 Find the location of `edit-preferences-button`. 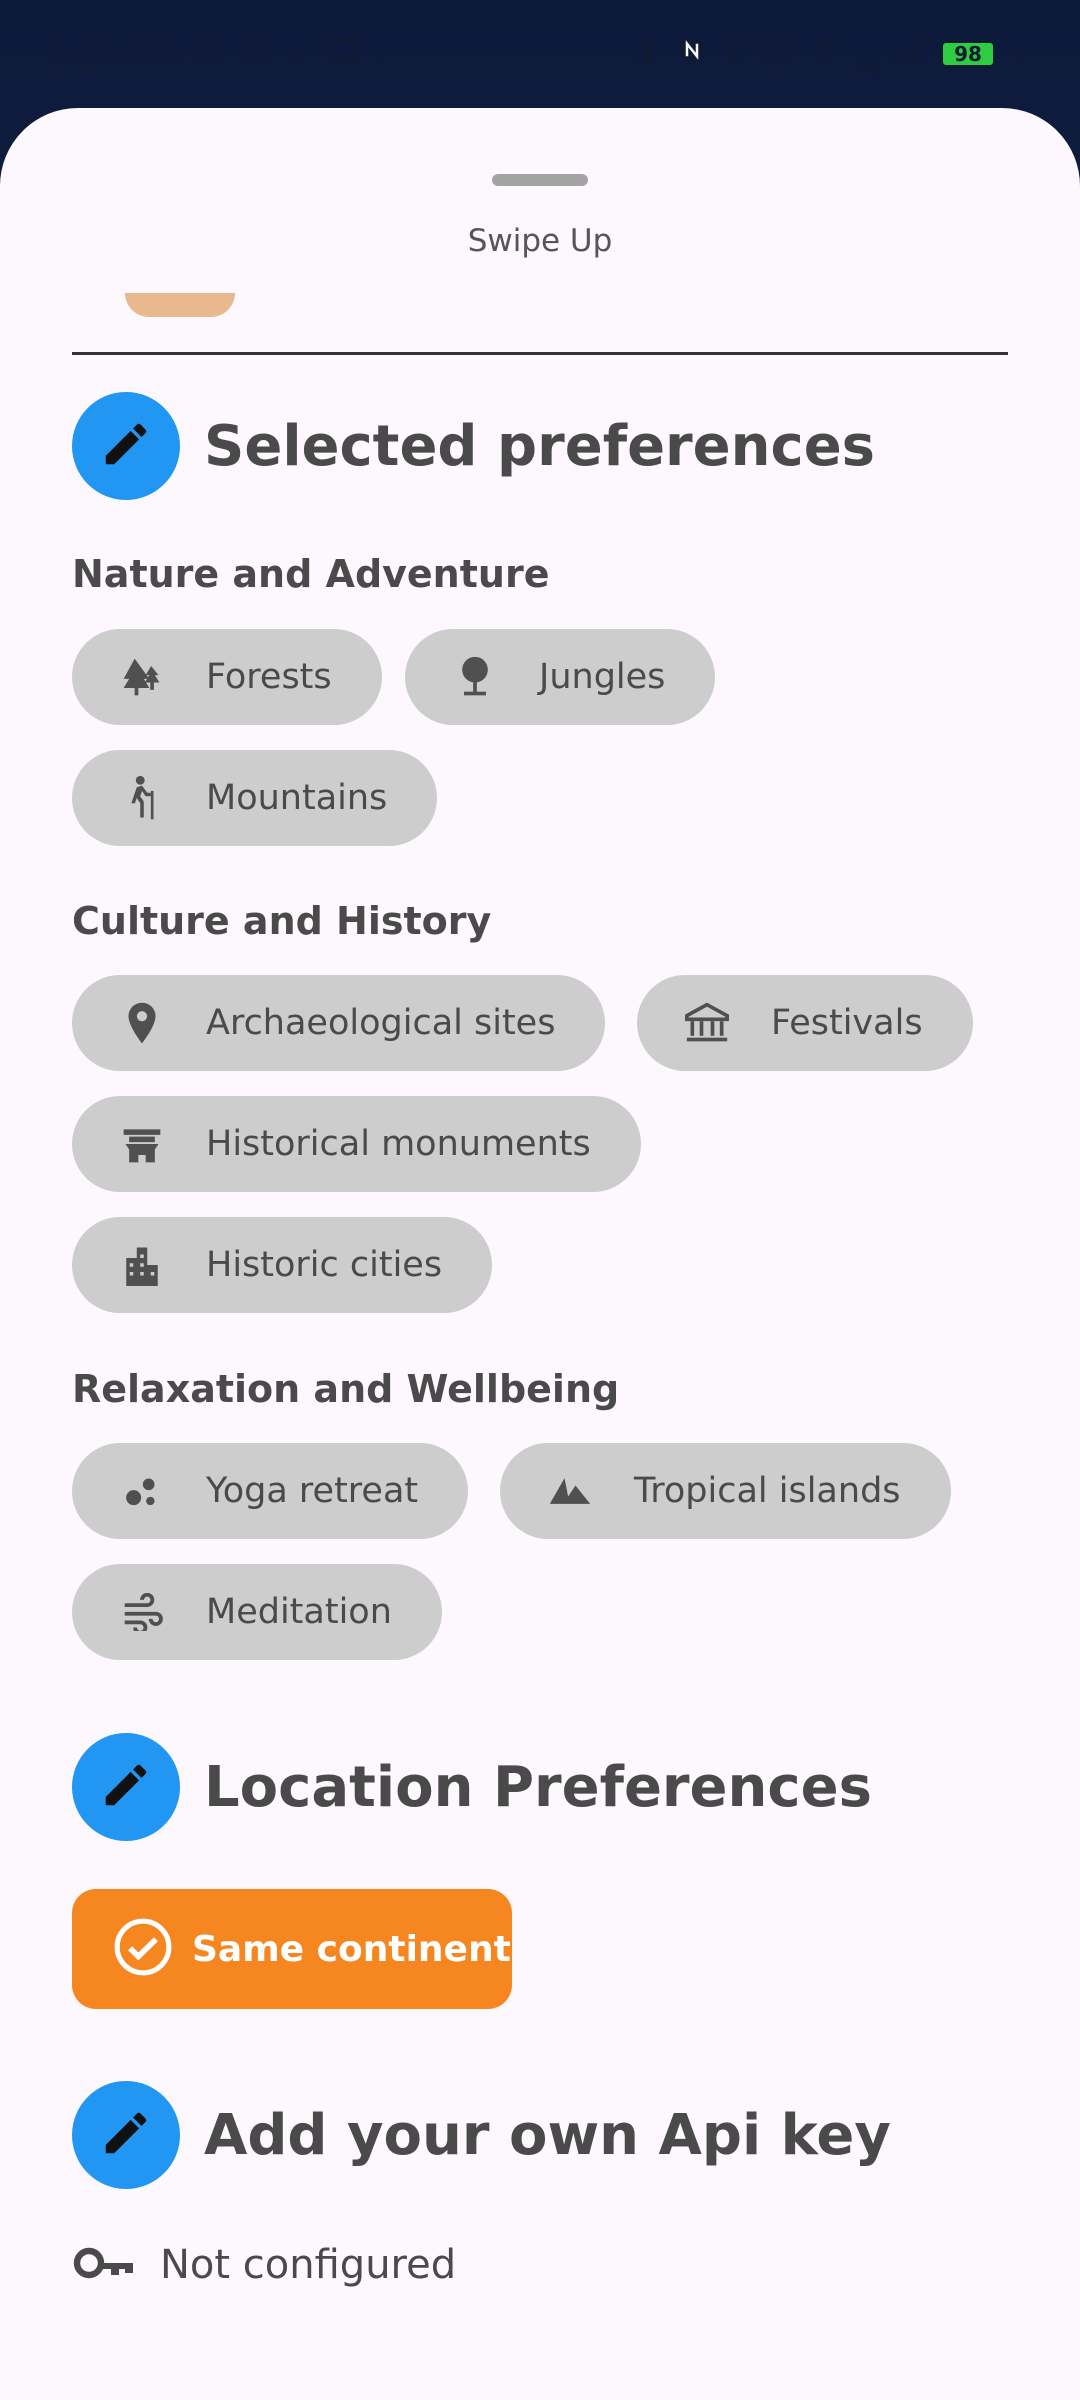

edit-preferences-button is located at coordinates (126, 446).